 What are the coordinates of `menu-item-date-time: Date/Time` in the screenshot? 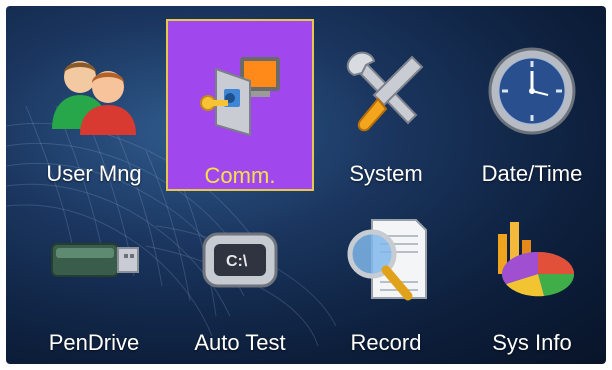 It's located at (532, 105).